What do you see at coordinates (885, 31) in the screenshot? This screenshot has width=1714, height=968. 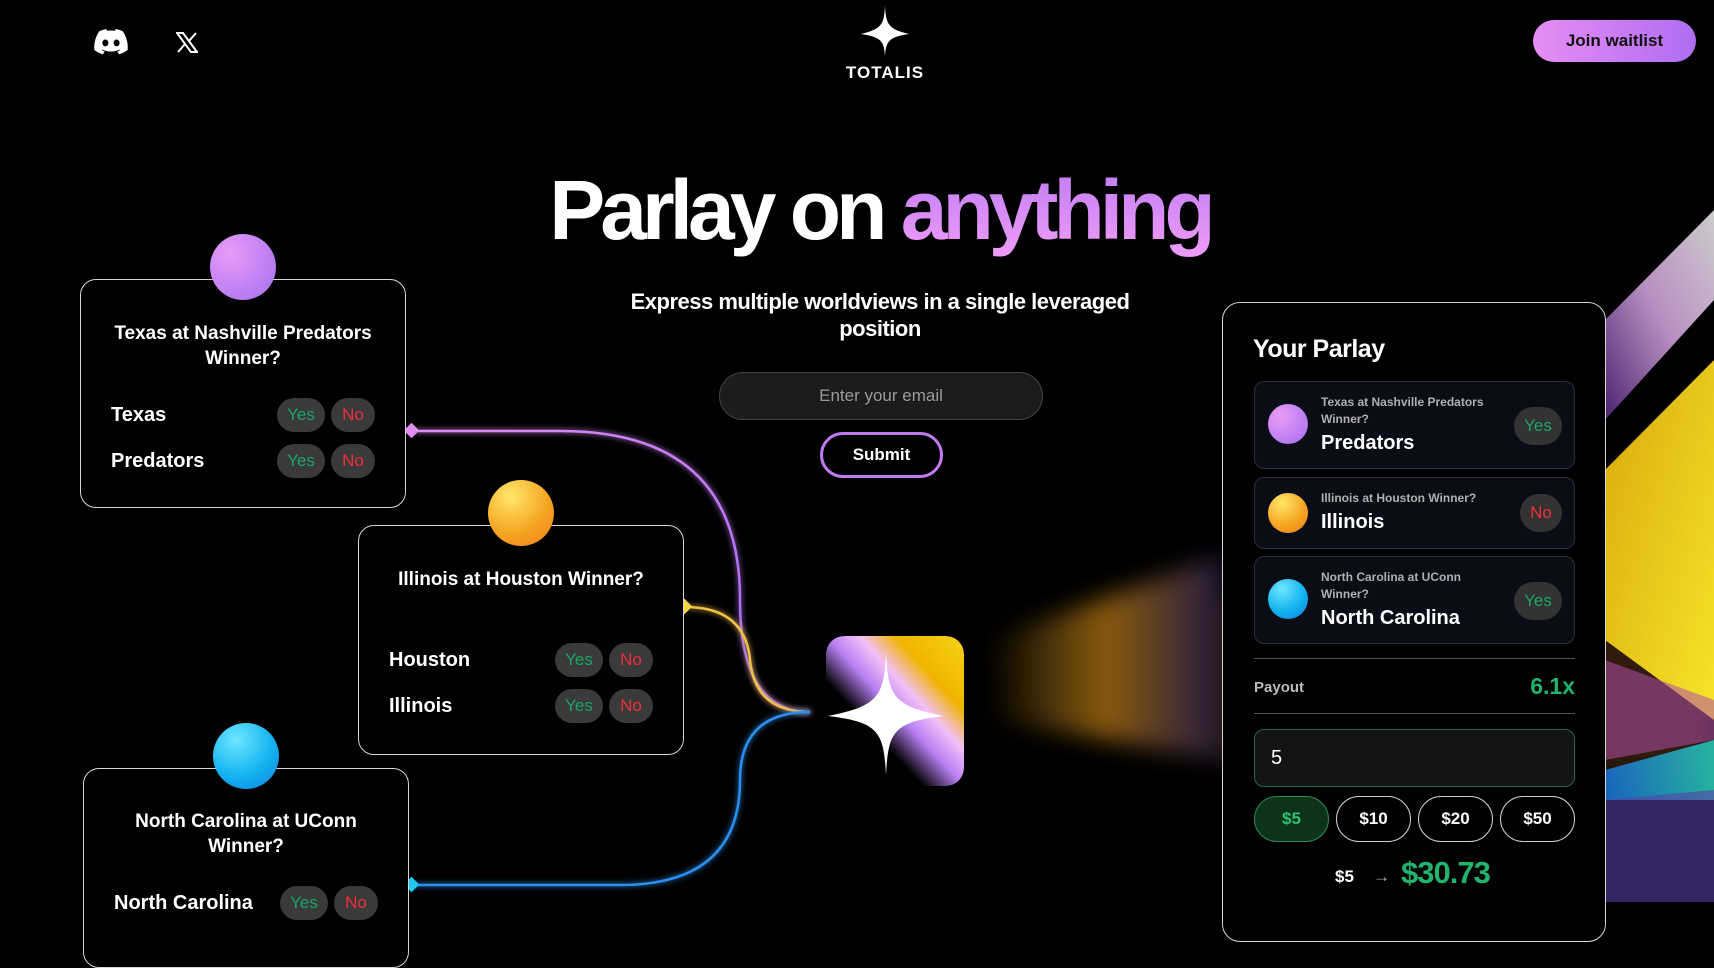 I see `sparkle-logo-icon` at bounding box center [885, 31].